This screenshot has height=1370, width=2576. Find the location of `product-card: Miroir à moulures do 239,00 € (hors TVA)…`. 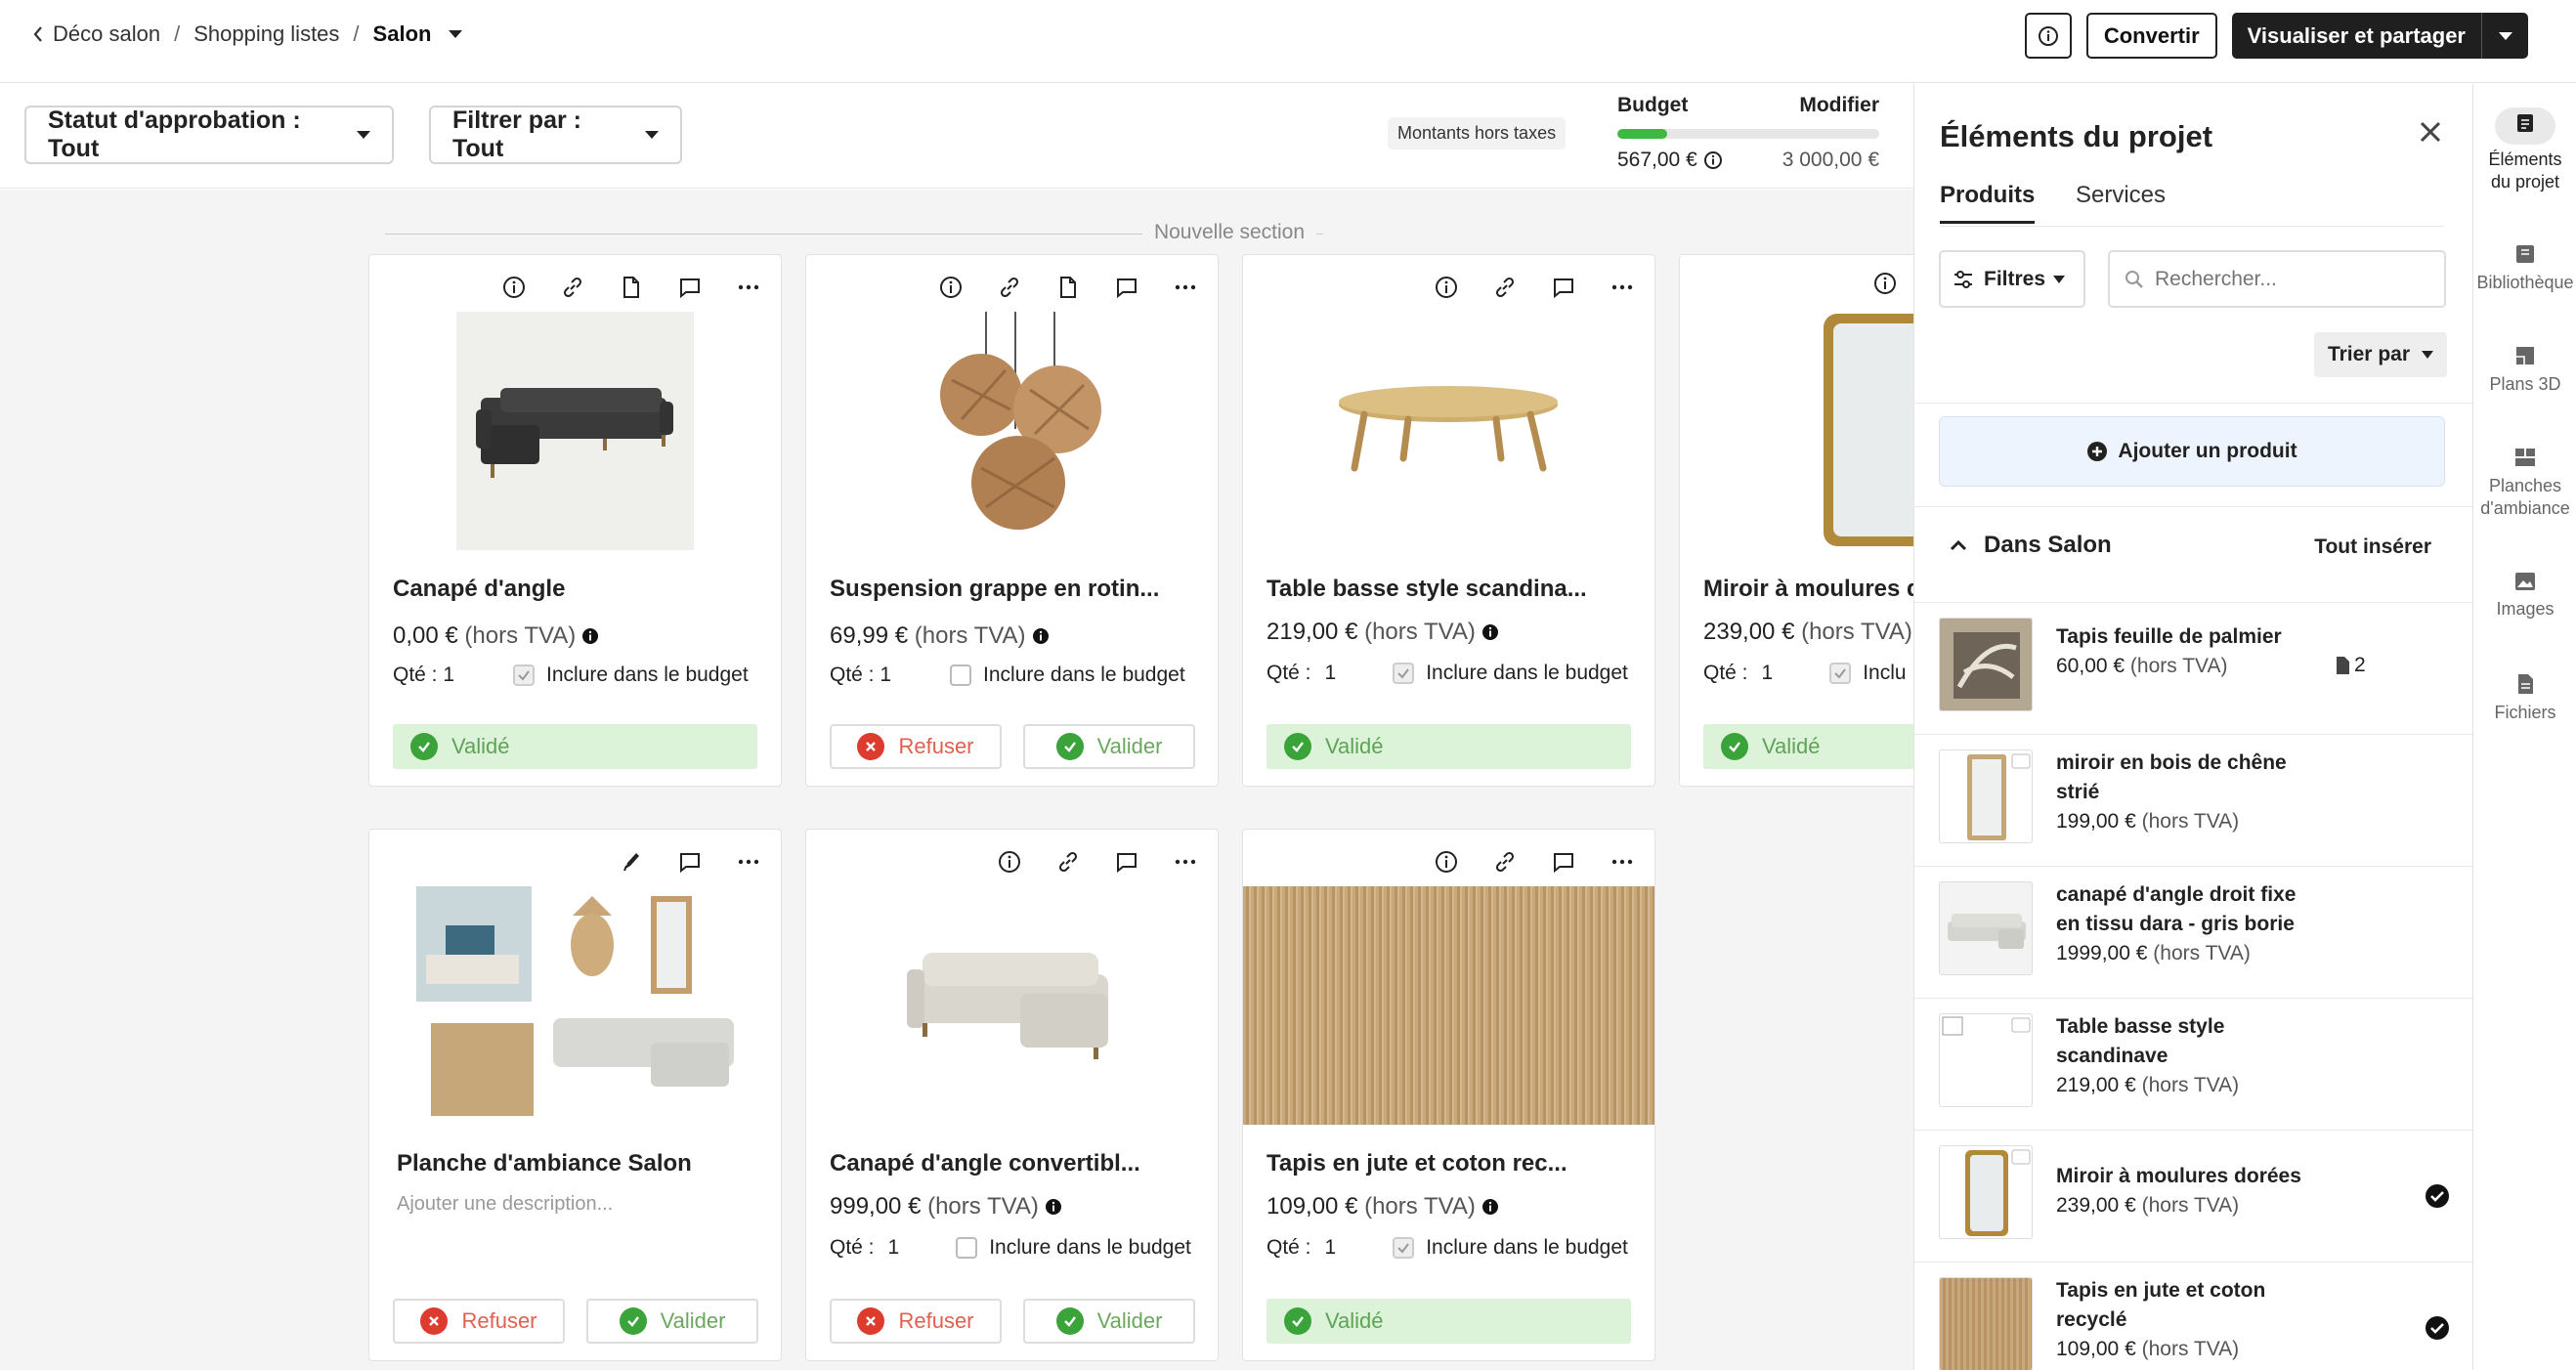

product-card: Miroir à moulures do 239,00 € (hors TVA)… is located at coordinates (1796, 520).